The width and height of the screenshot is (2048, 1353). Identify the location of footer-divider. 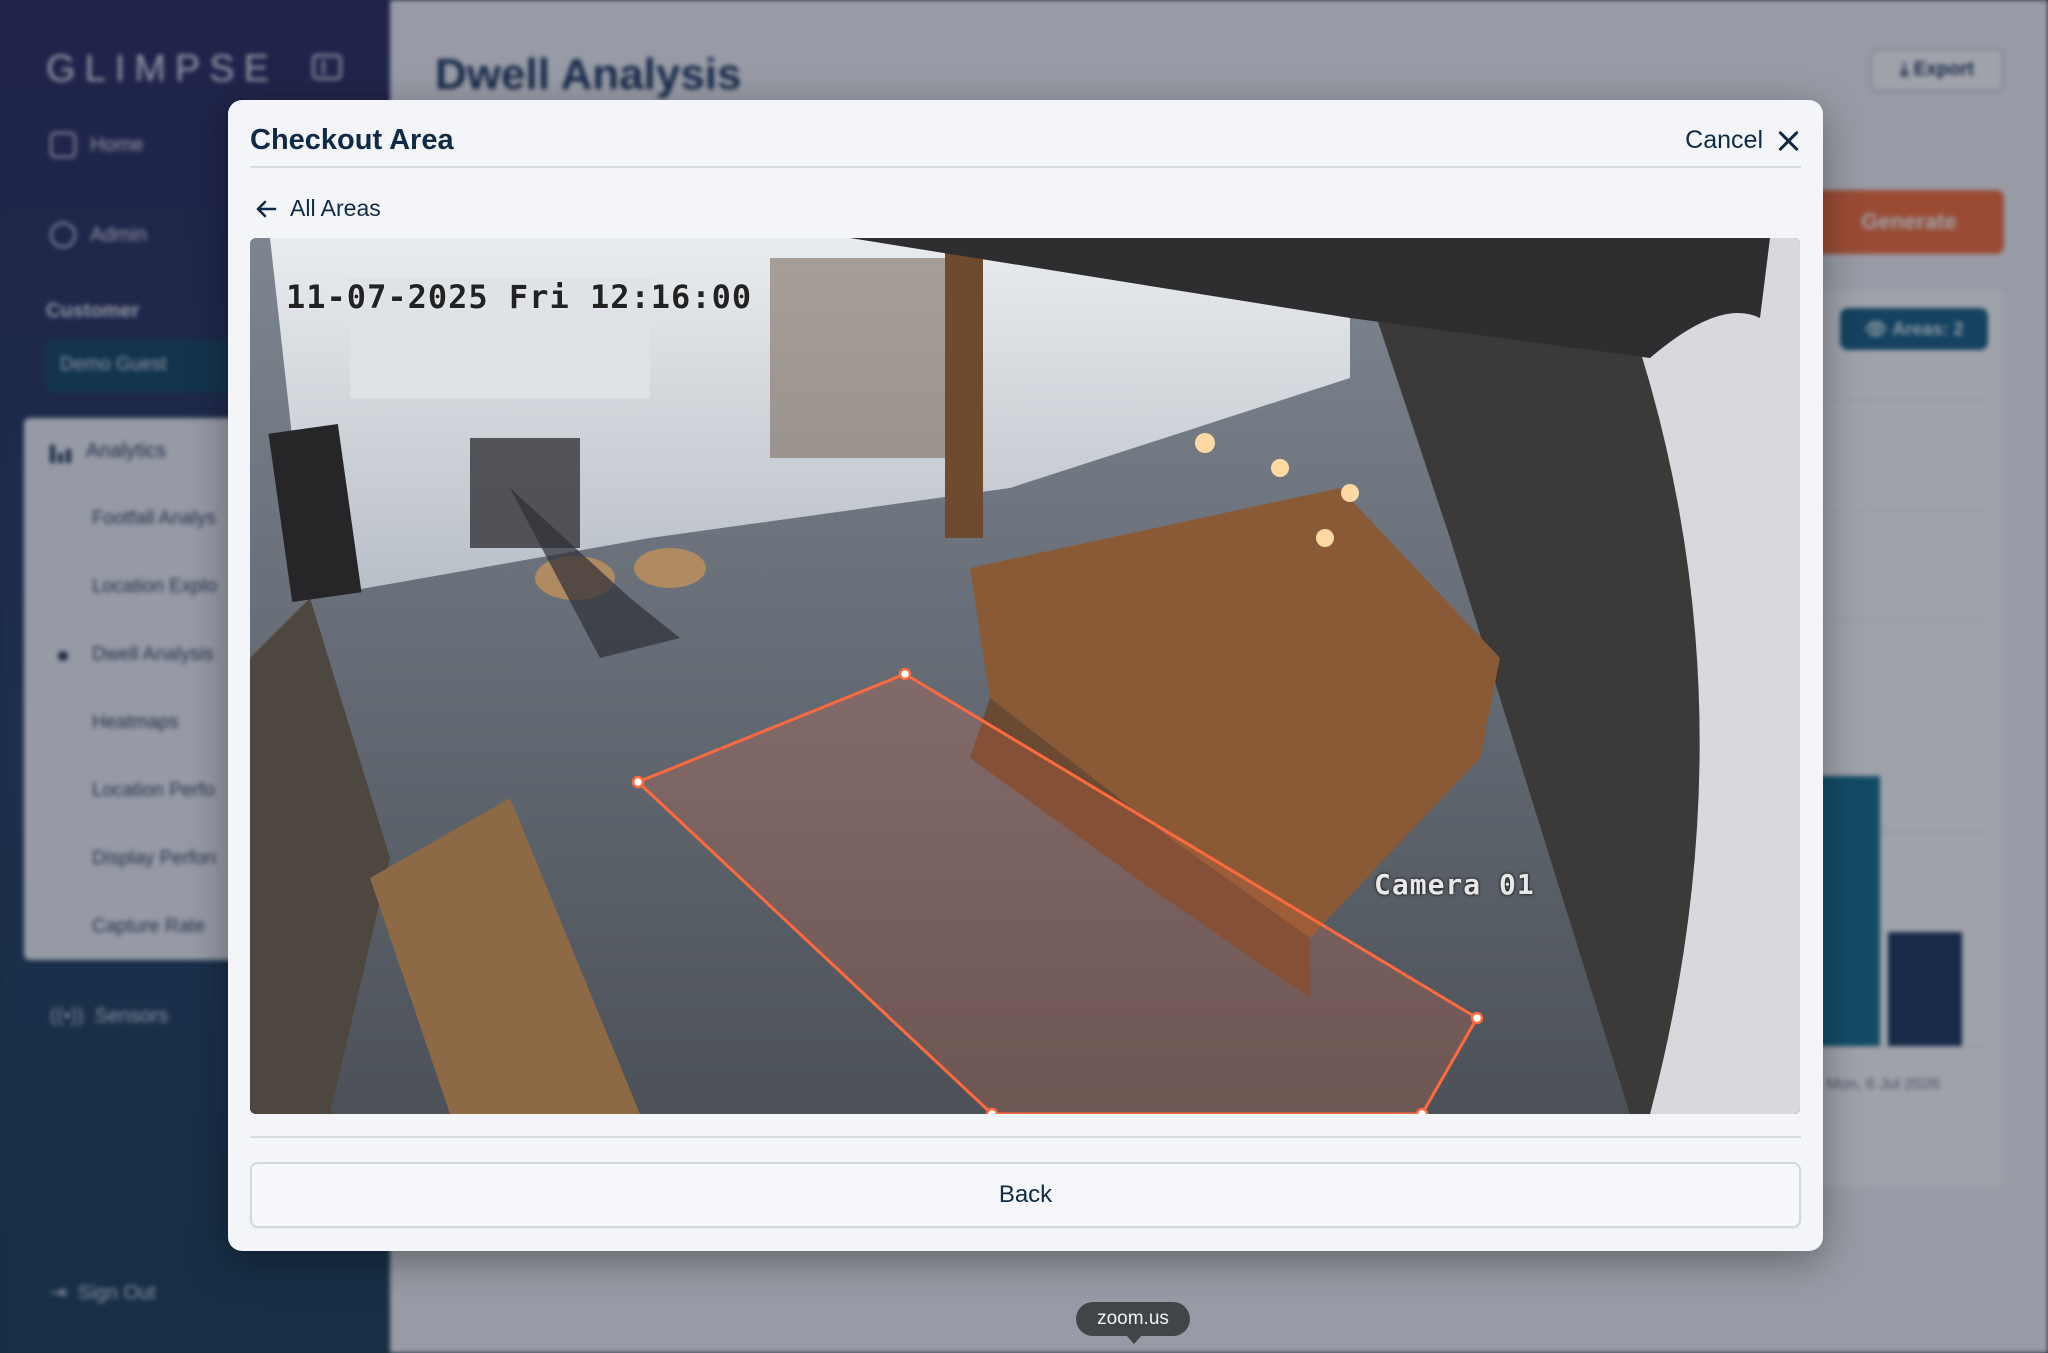
(1025, 1137).